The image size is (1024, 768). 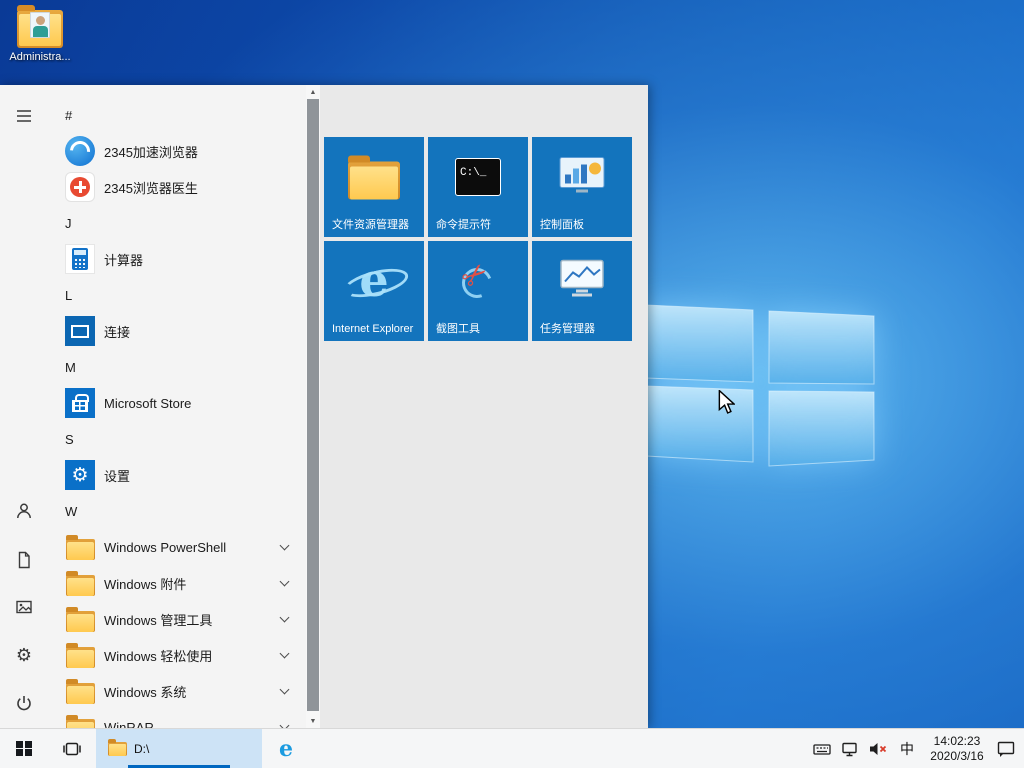 I want to click on app-list-scrollbar: ▲ ▼, so click(x=313, y=406).